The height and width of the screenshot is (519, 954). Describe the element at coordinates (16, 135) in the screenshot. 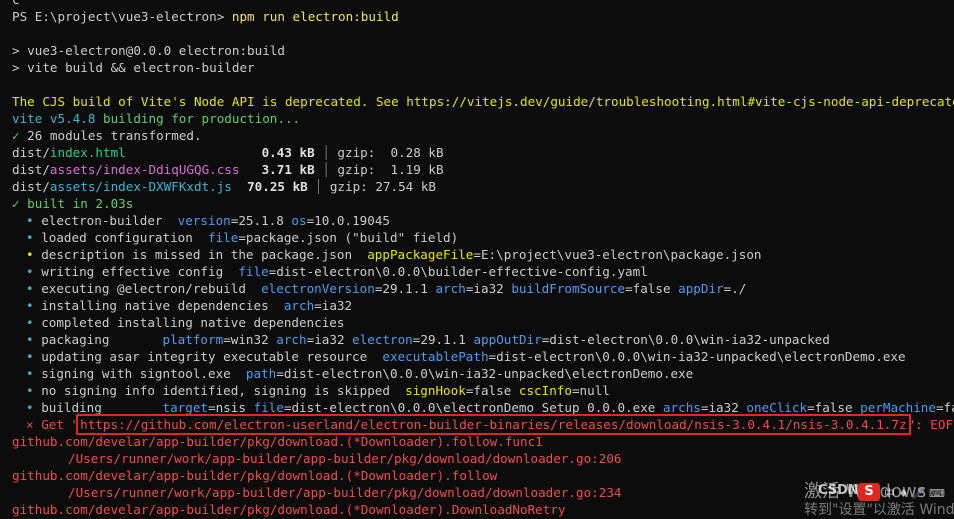

I see `check-icon: ✓` at that location.